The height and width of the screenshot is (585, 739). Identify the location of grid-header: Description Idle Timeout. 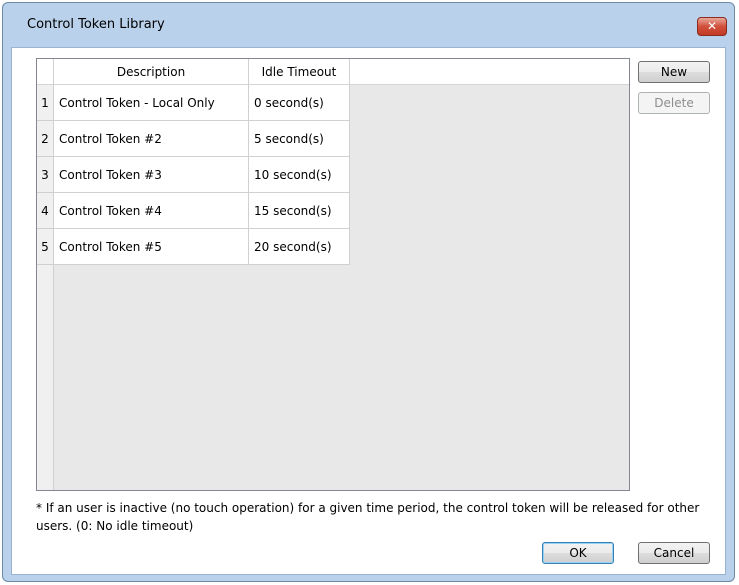
(333, 72).